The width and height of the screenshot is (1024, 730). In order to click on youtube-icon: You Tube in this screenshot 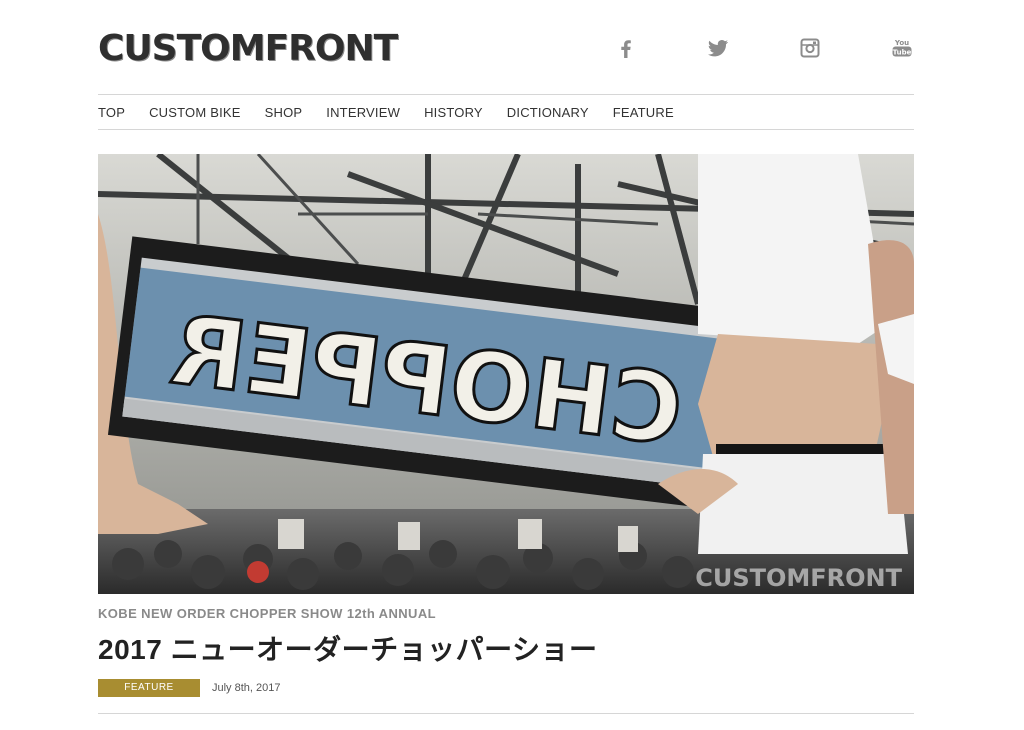, I will do `click(902, 48)`.